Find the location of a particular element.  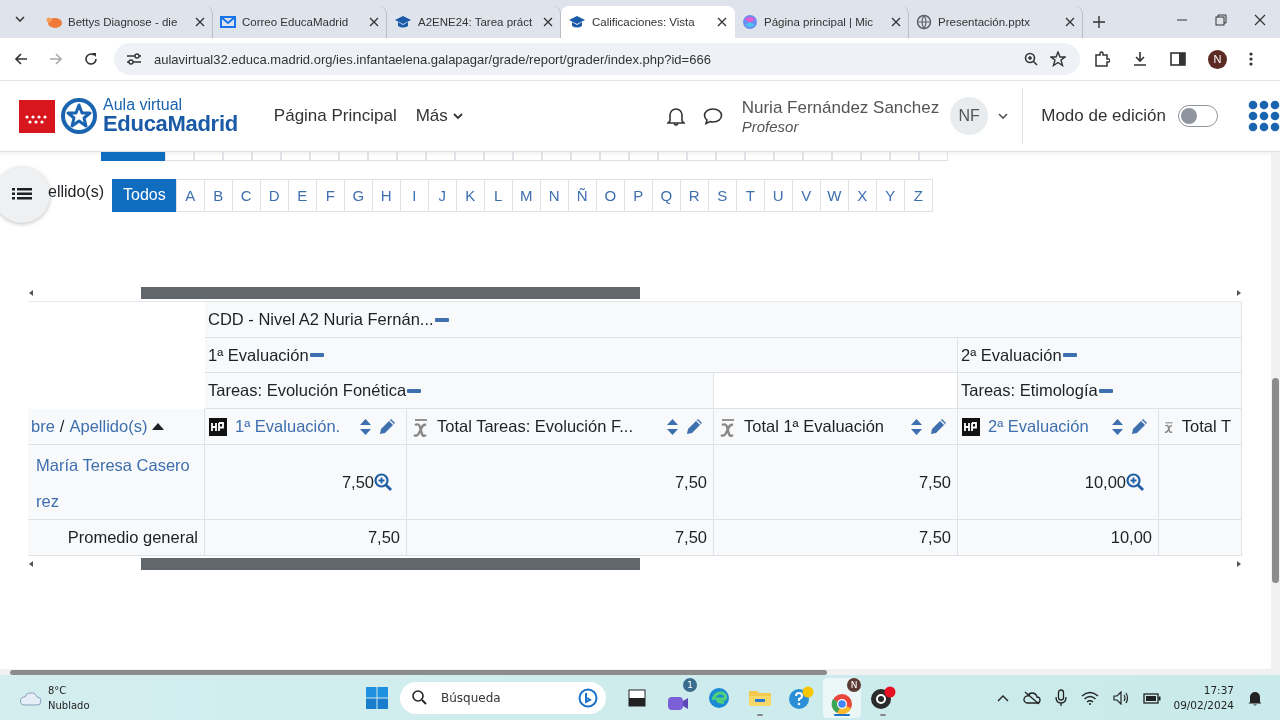

speaker-icon is located at coordinates (1121, 697).